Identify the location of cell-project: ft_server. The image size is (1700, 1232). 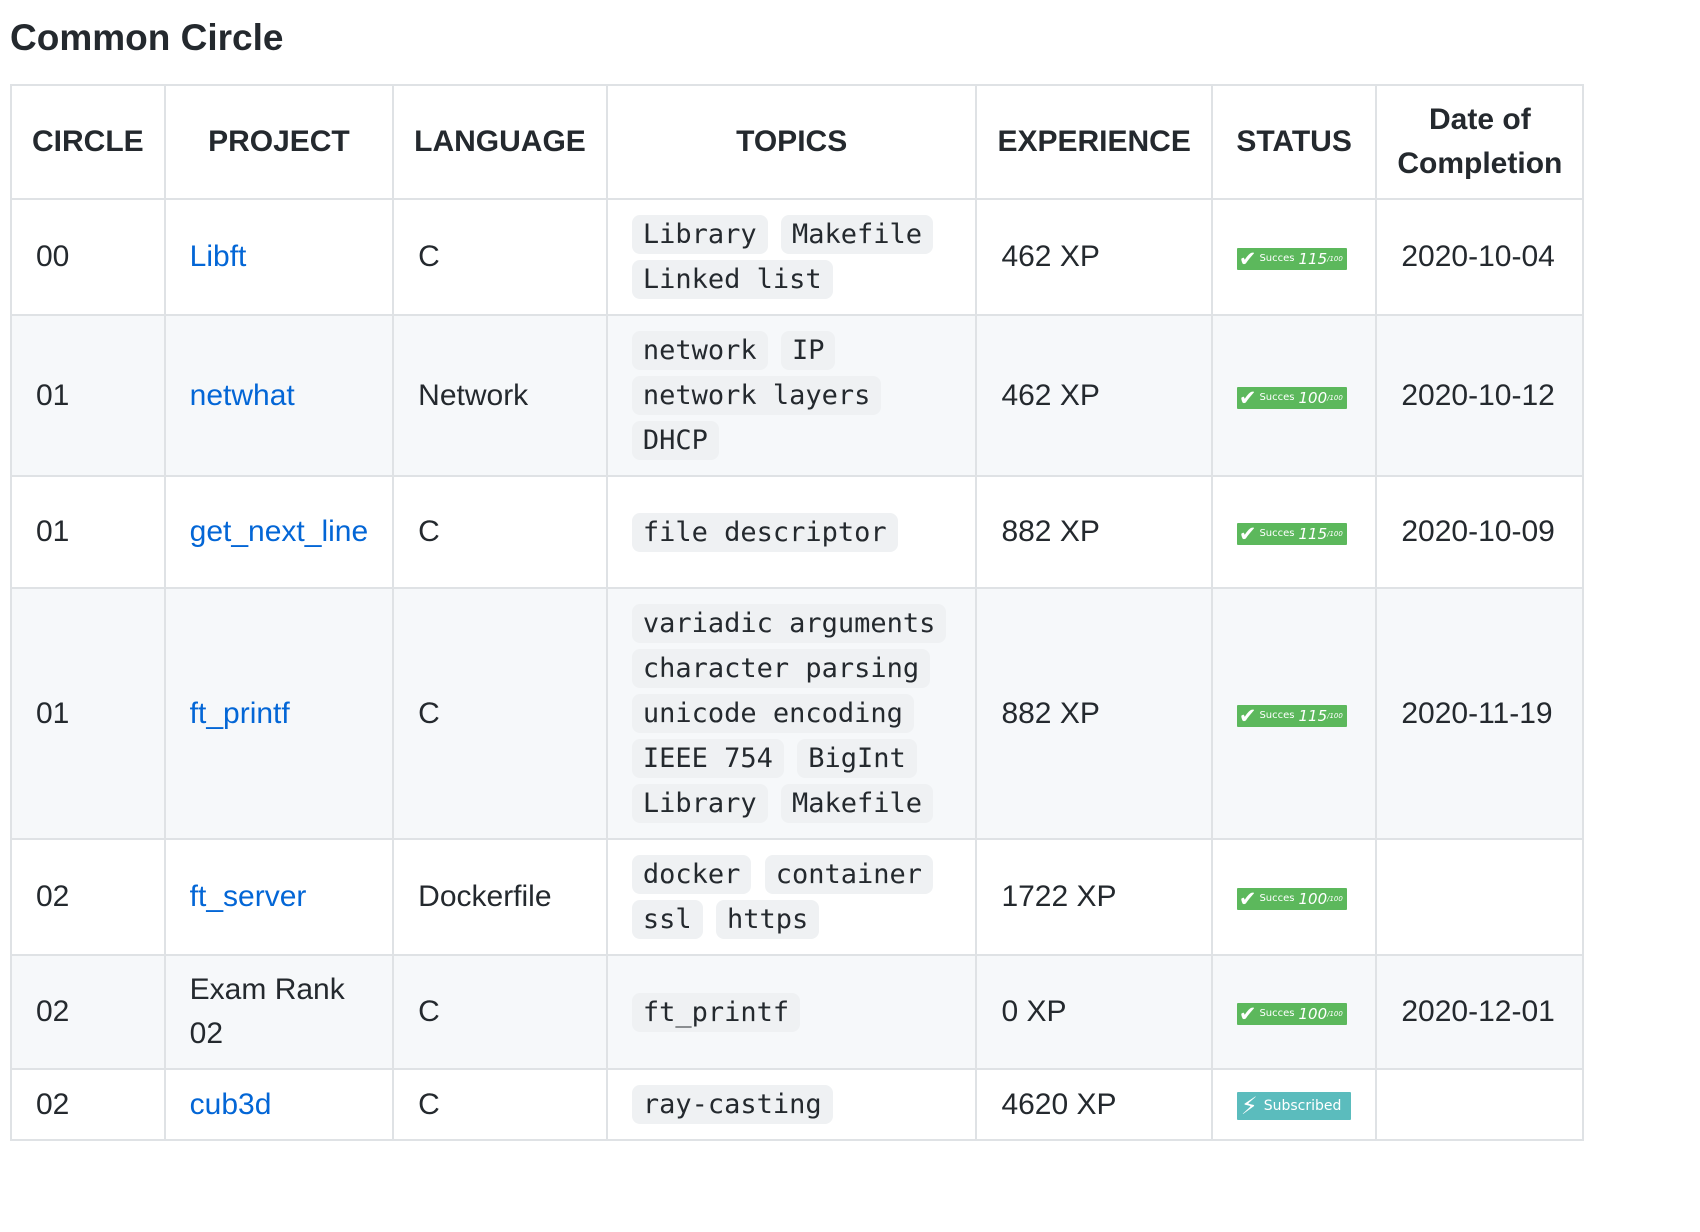
(279, 897).